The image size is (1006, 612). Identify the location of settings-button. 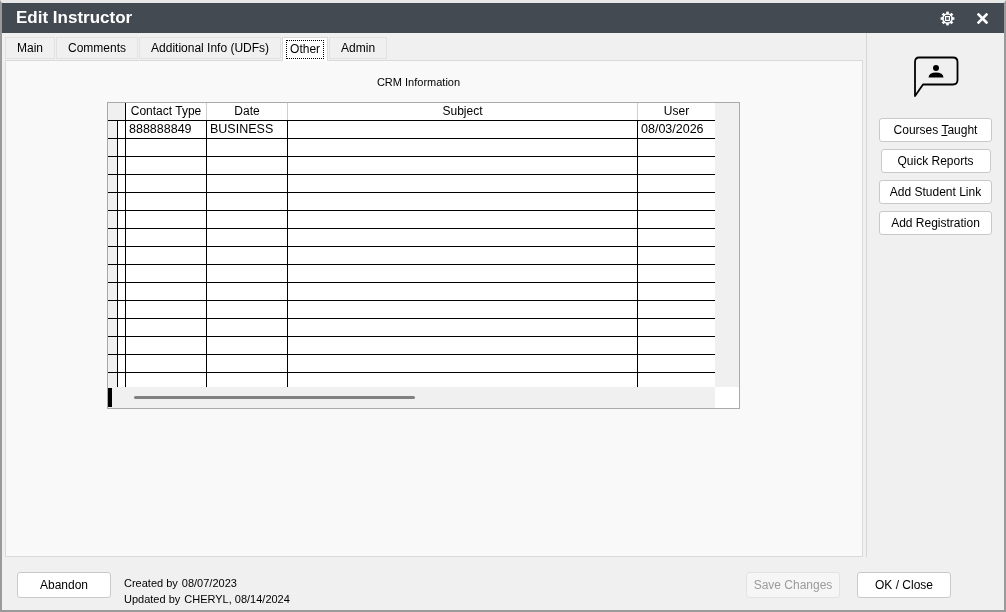
(947, 18).